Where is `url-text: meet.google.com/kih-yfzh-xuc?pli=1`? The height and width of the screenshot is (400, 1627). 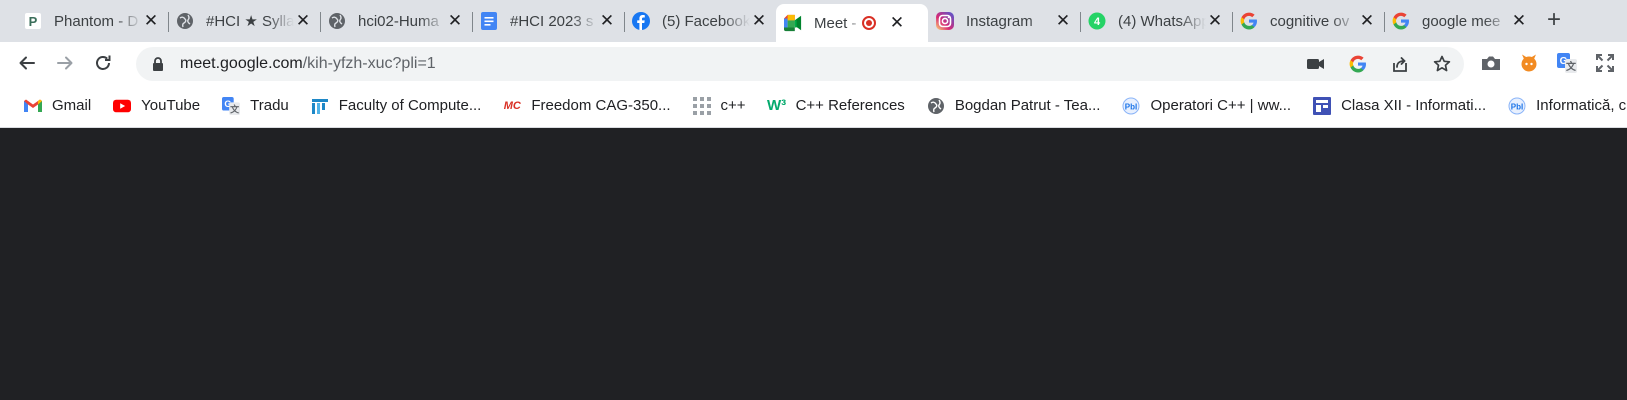 url-text: meet.google.com/kih-yfzh-xuc?pli=1 is located at coordinates (308, 64).